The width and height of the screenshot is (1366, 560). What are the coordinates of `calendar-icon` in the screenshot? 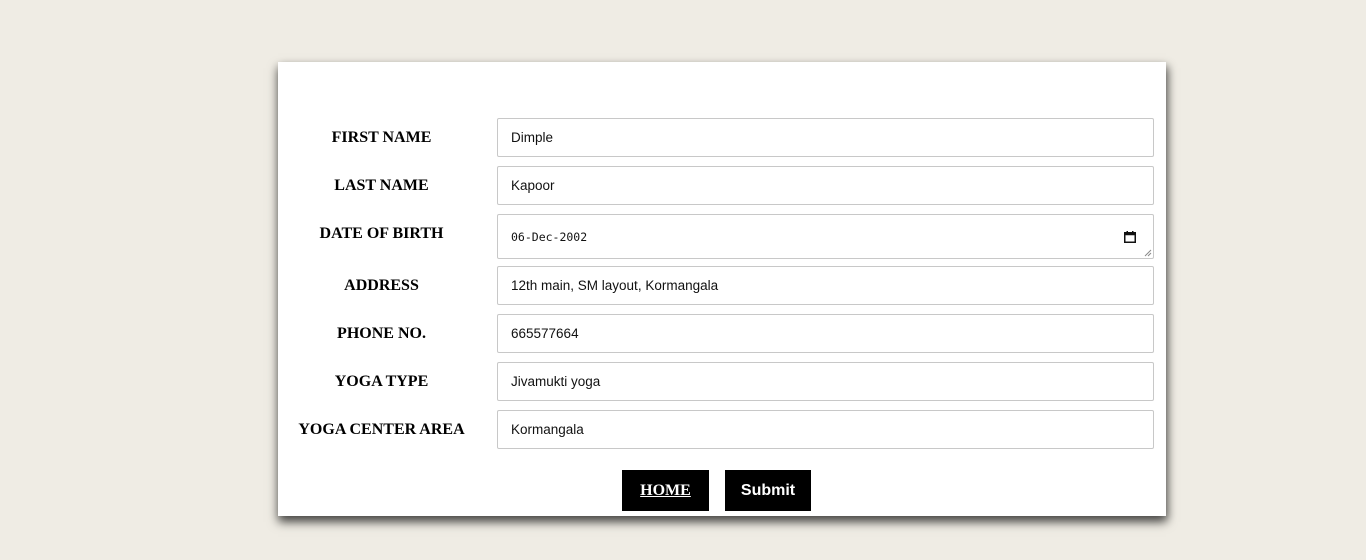 It's located at (1130, 237).